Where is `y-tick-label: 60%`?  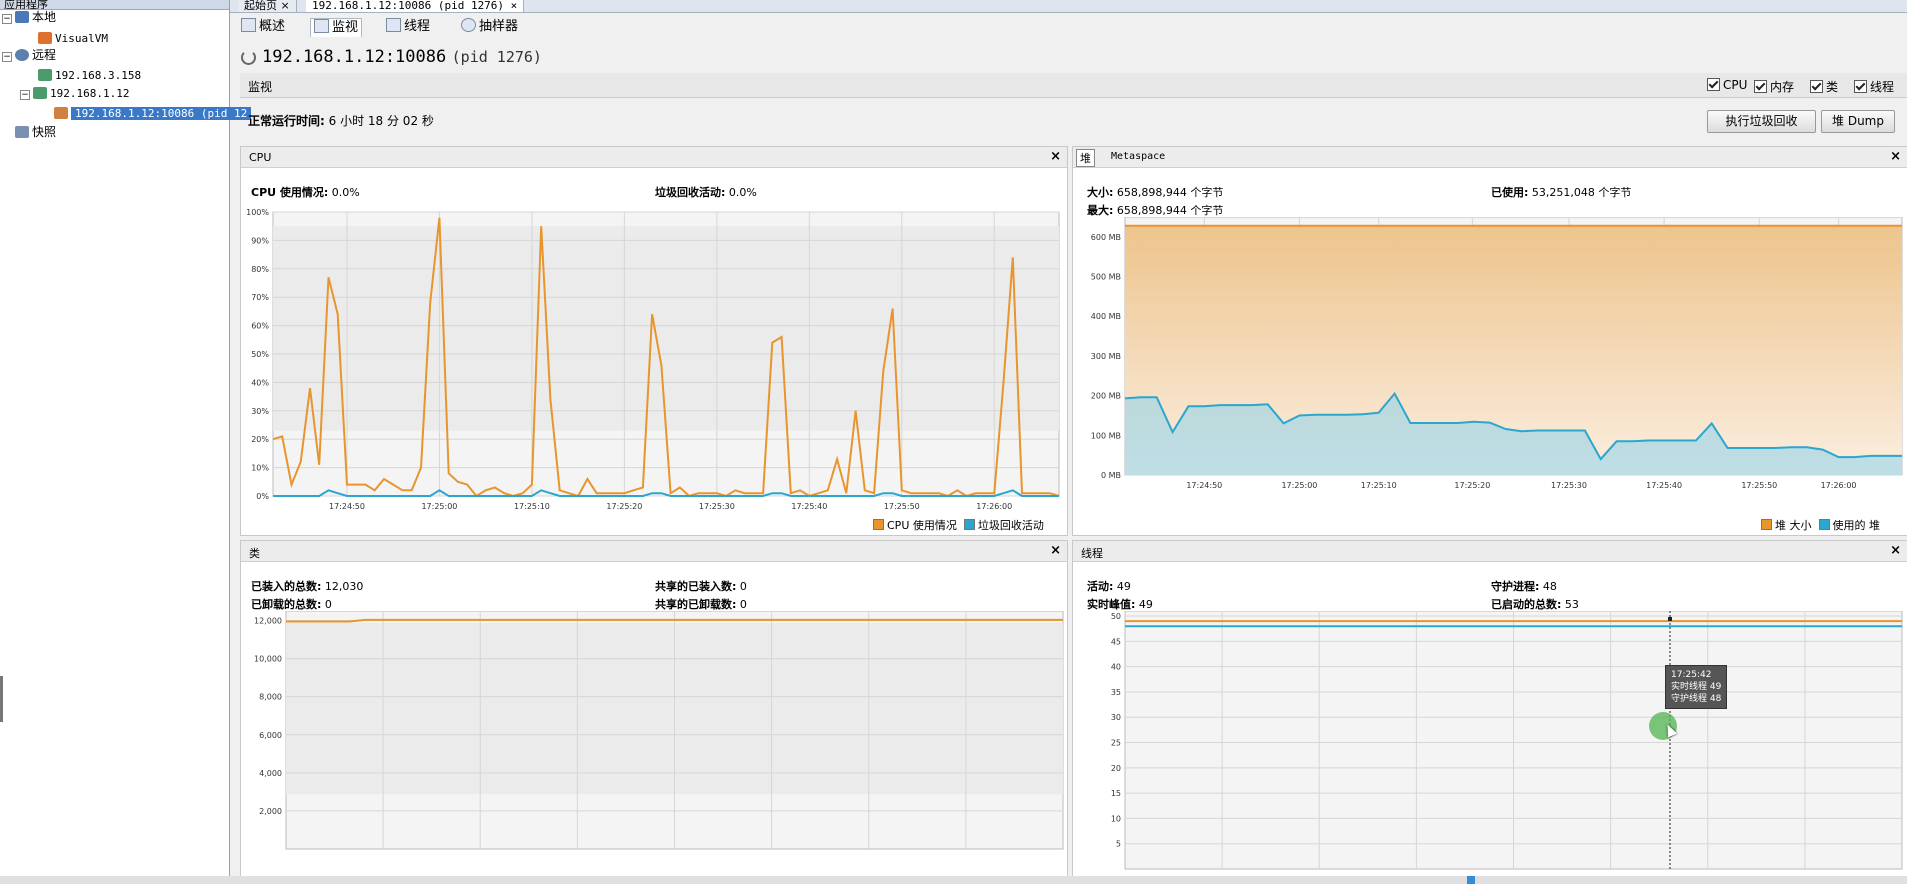
y-tick-label: 60% is located at coordinates (260, 326).